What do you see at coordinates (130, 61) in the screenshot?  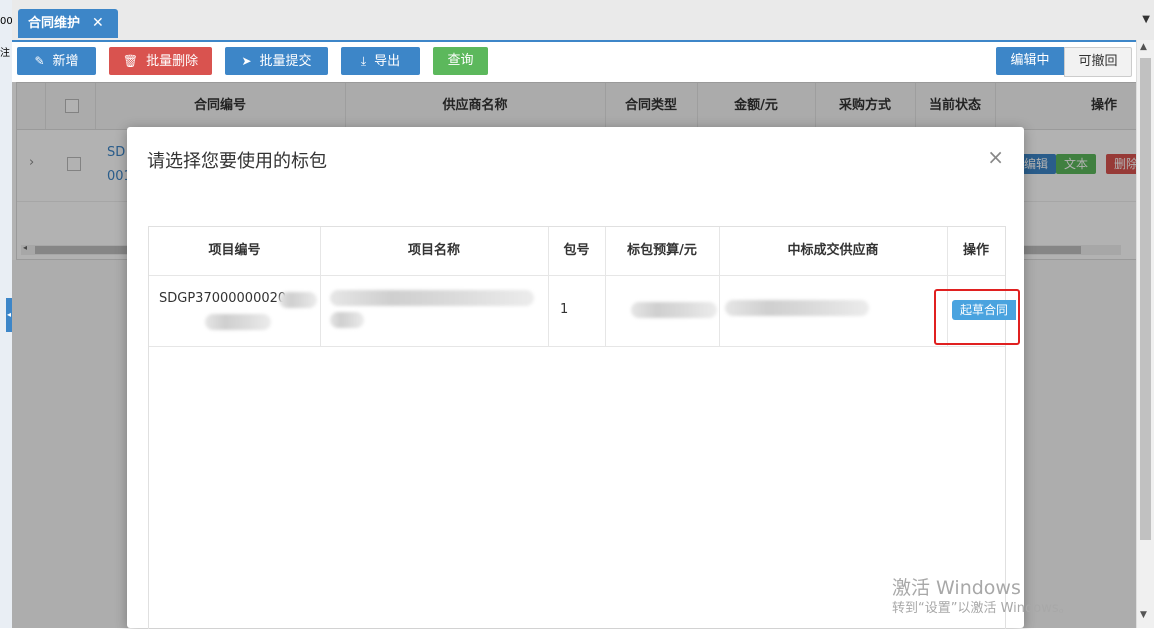 I see `trash-icon: 🗑` at bounding box center [130, 61].